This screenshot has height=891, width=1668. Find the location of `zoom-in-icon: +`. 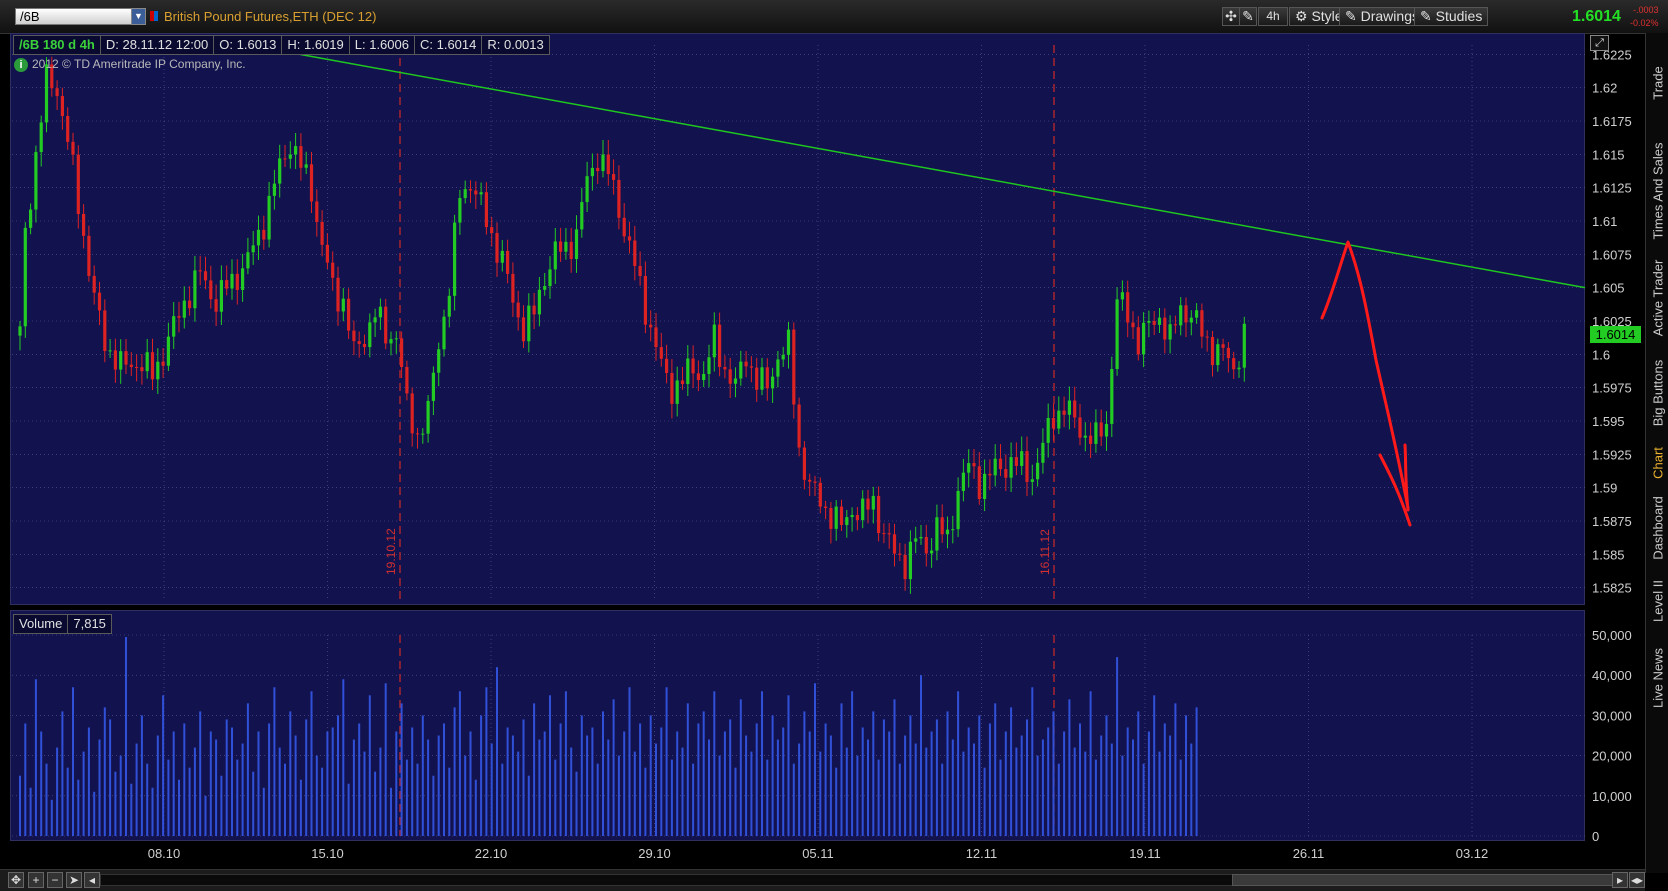

zoom-in-icon: + is located at coordinates (36, 880).